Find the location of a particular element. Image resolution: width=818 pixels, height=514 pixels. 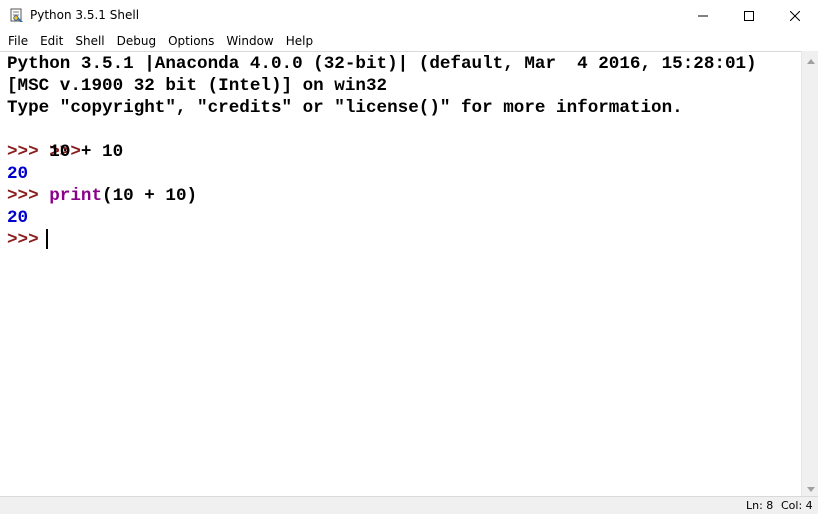

python-idle-icon is located at coordinates (17, 15).